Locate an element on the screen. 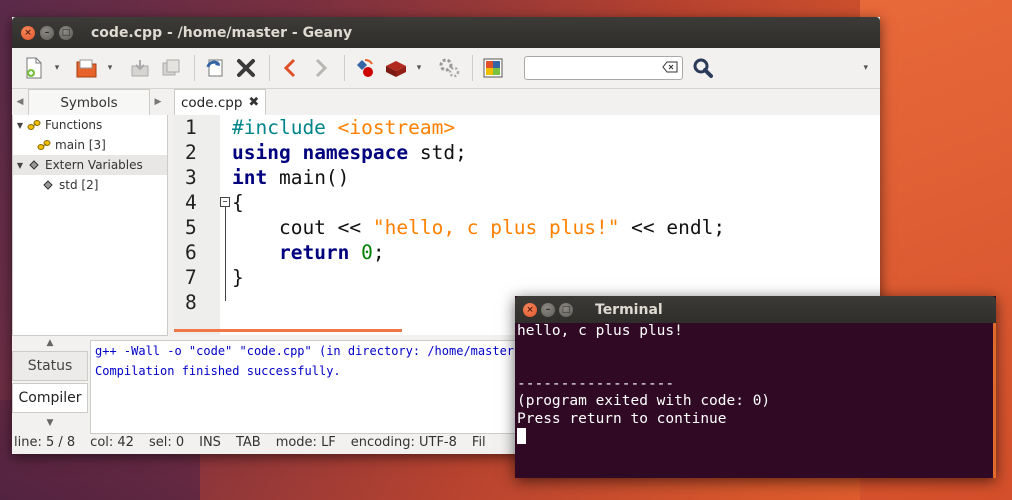  status-encoding: encoding: UTF-8 is located at coordinates (403, 442).